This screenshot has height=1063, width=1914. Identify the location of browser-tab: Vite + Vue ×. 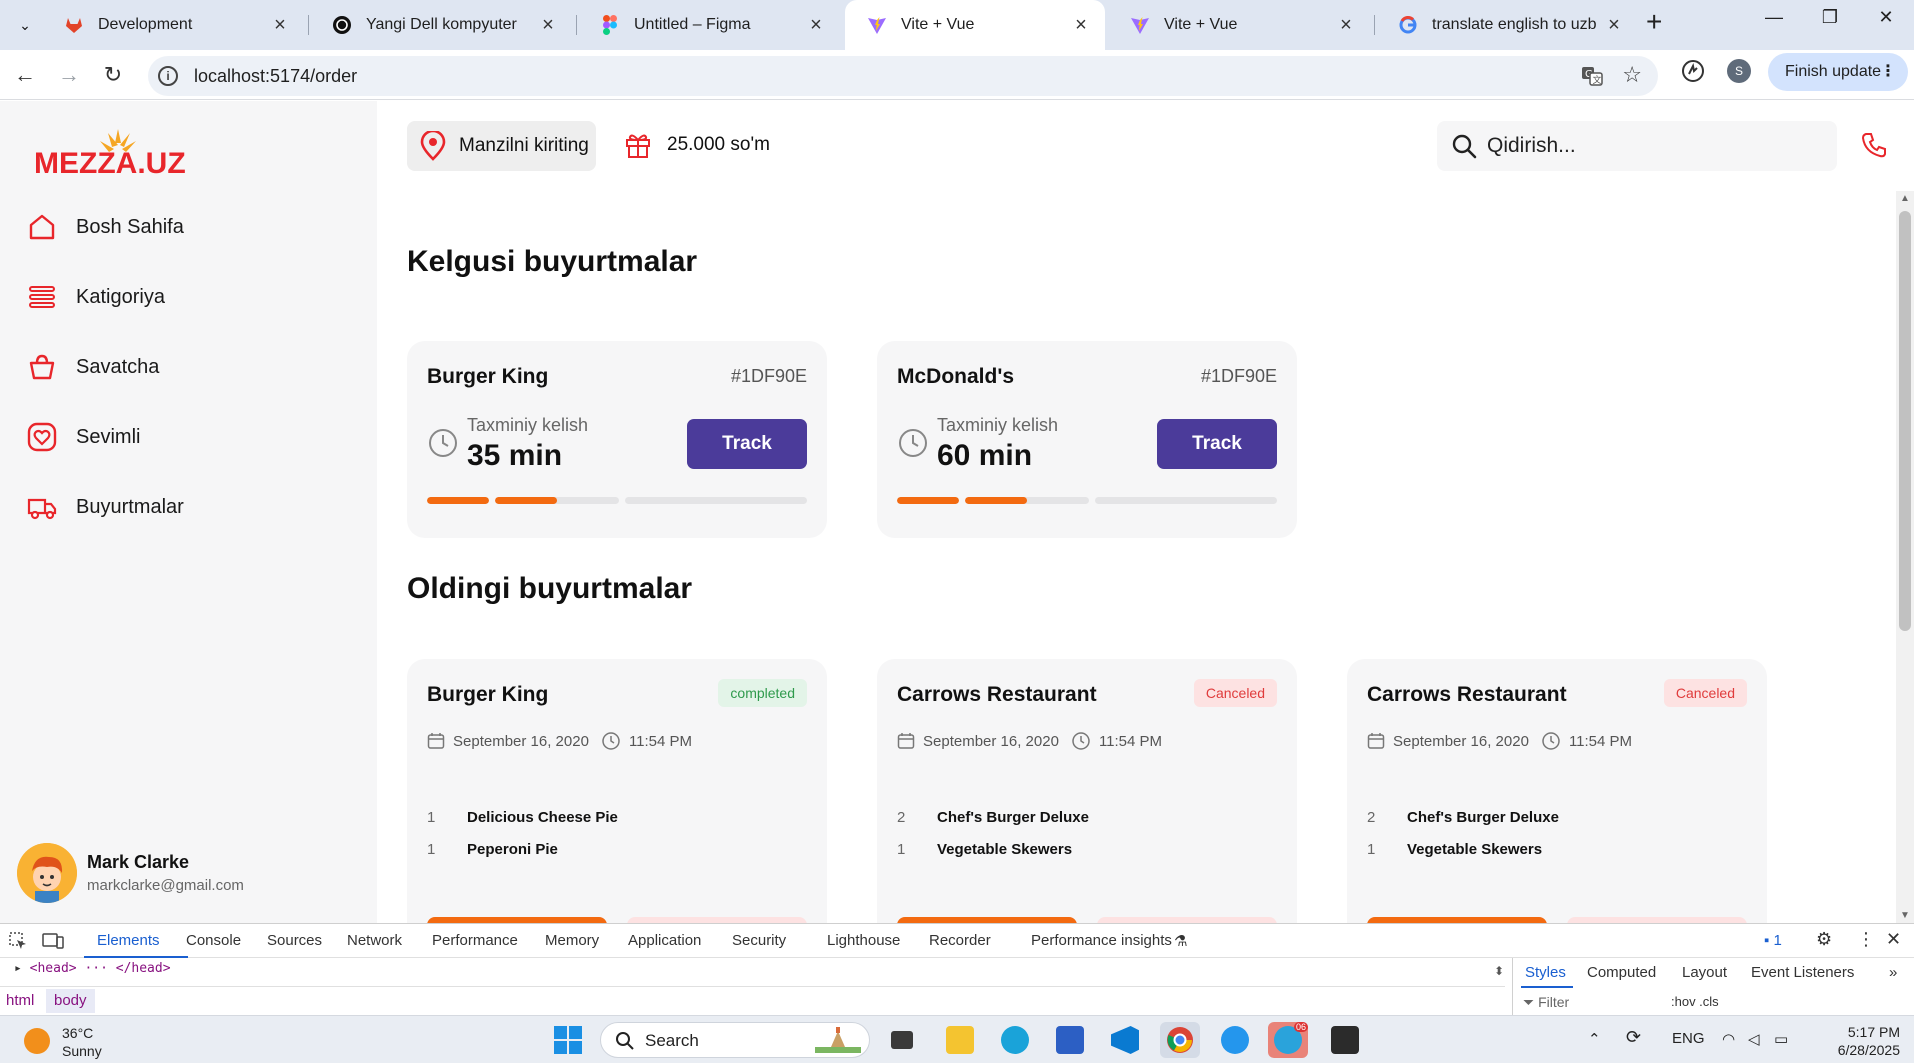
(1239, 25).